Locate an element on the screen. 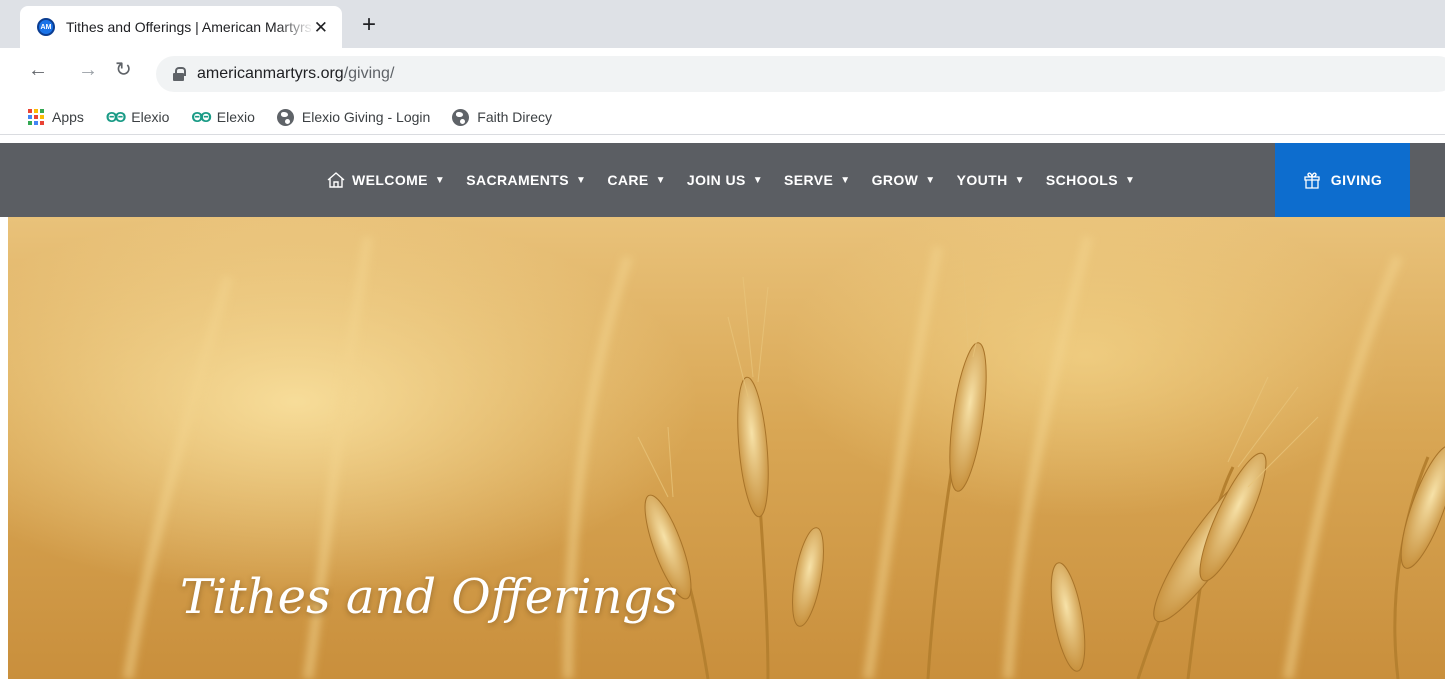  bookmark-label: Apps is located at coordinates (68, 117).